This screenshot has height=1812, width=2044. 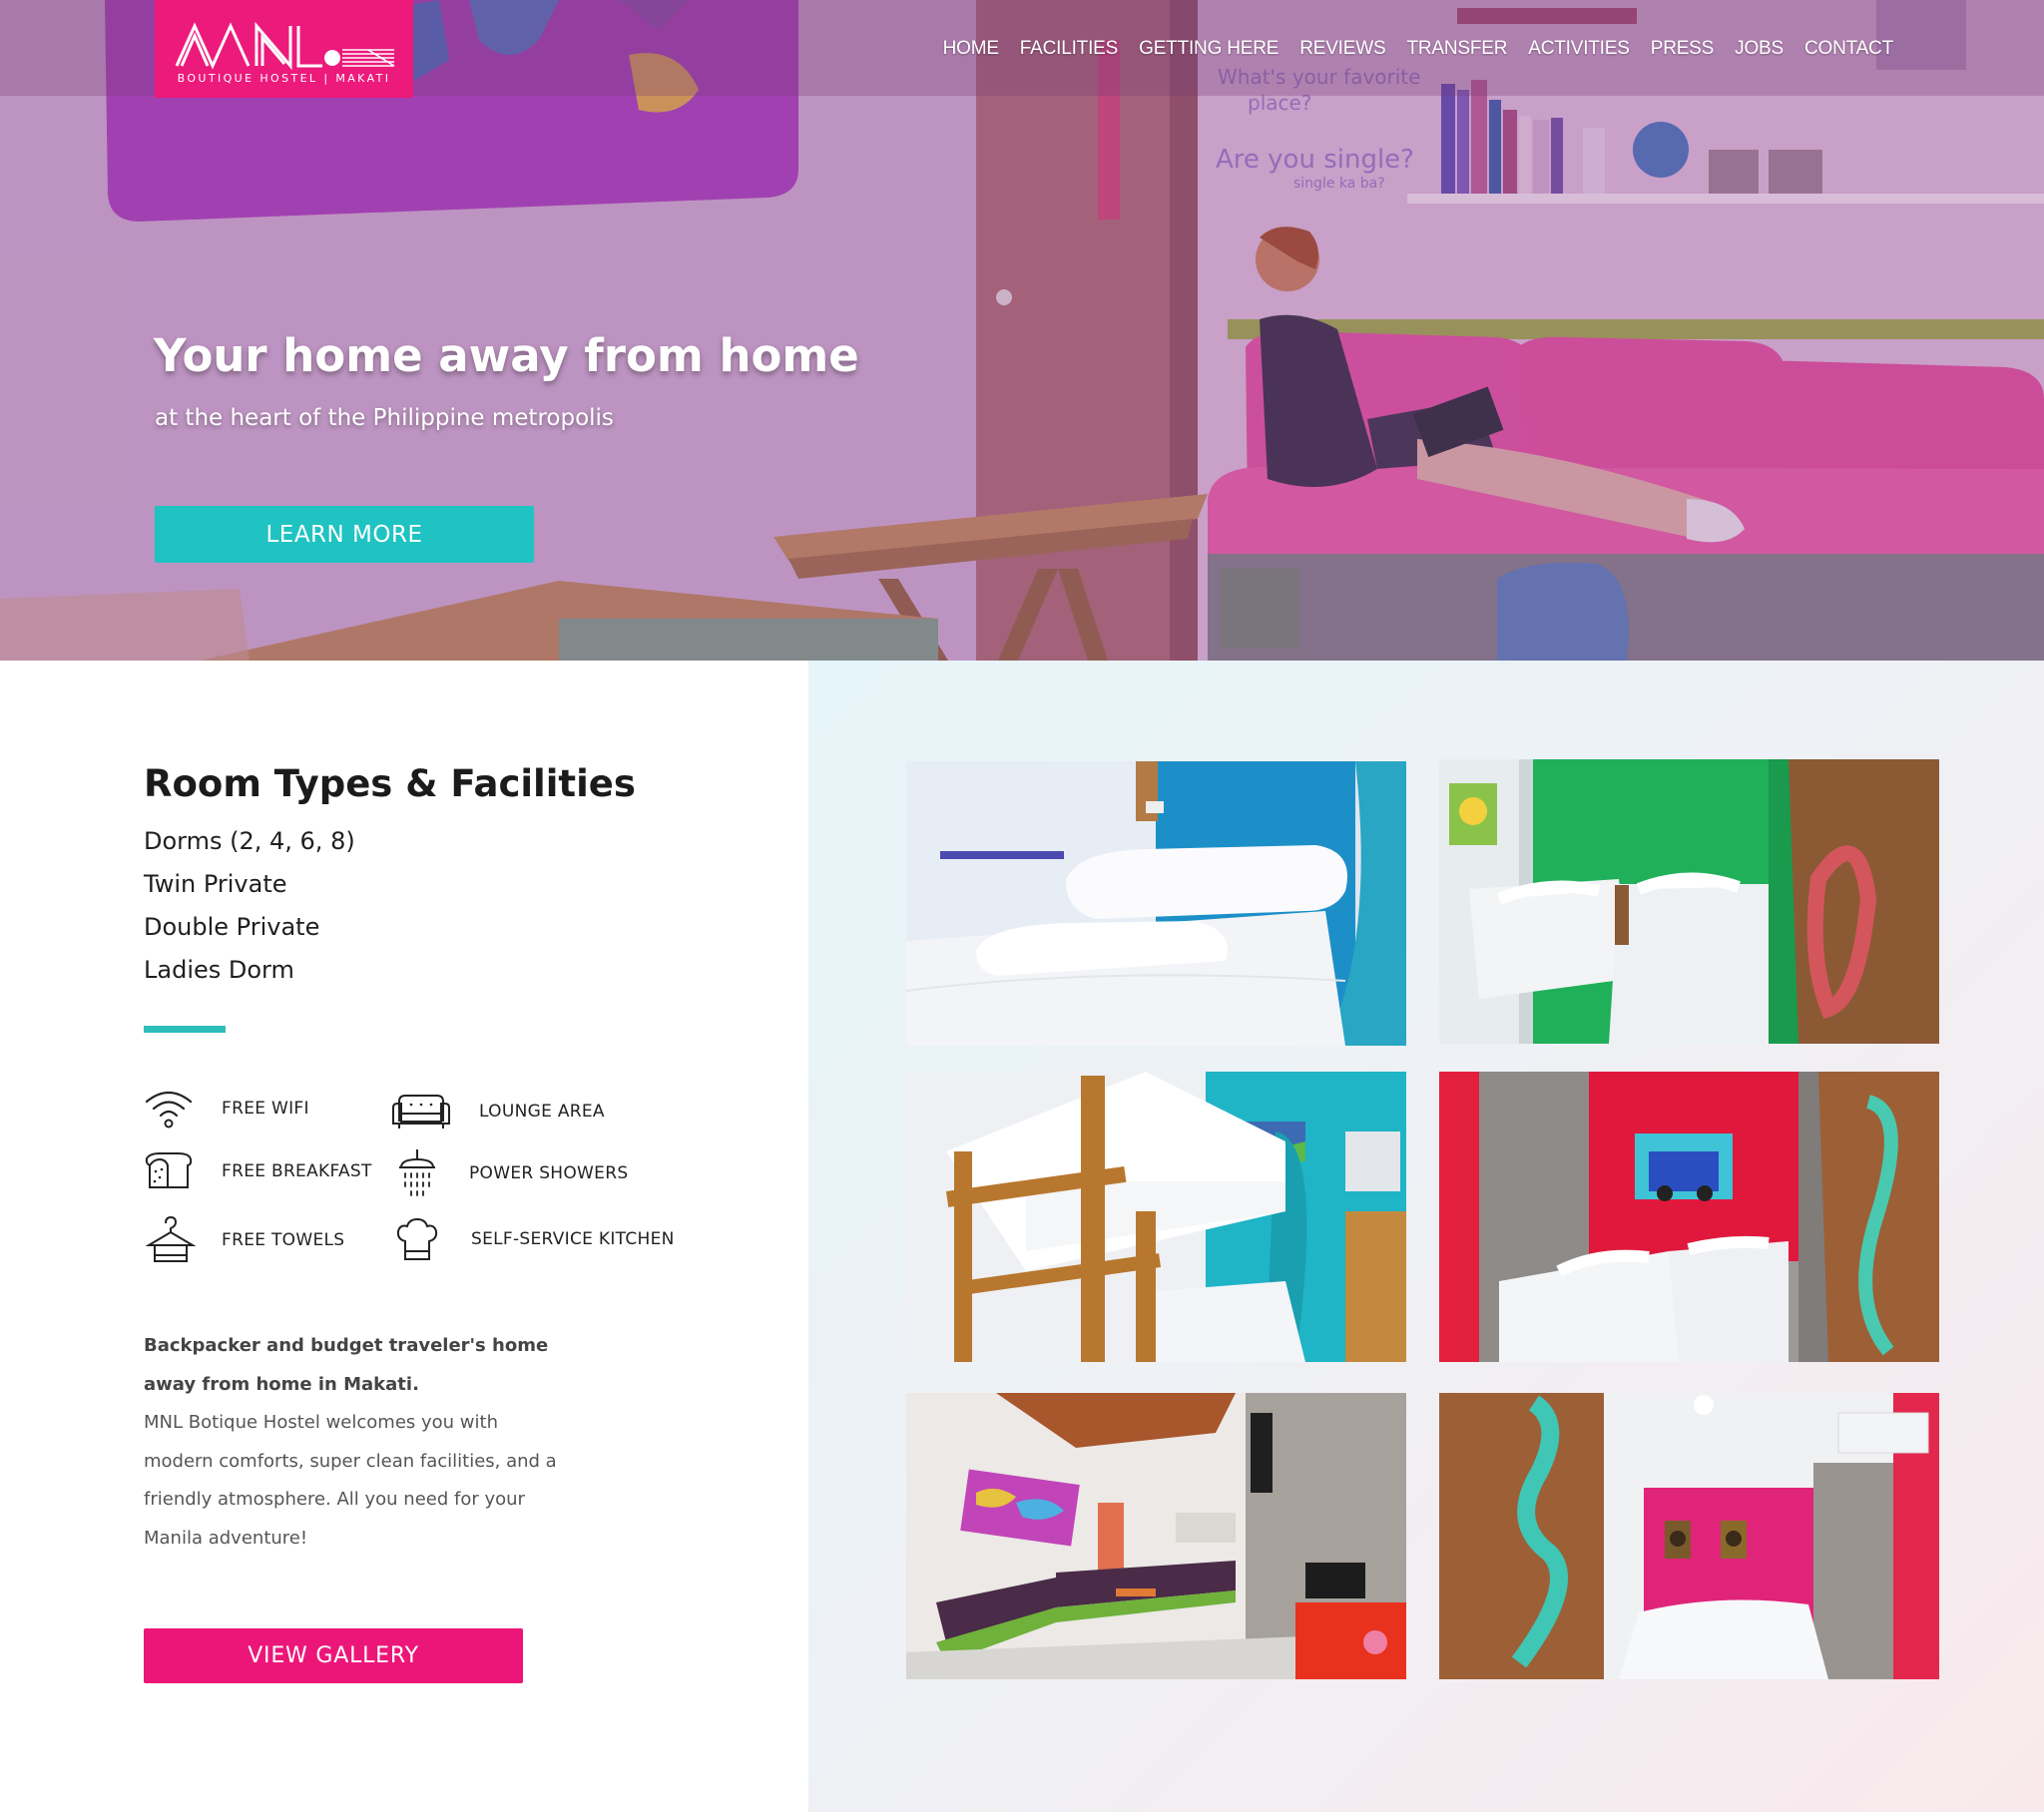 I want to click on gallery-photo-dorm-bed, so click(x=1156, y=903).